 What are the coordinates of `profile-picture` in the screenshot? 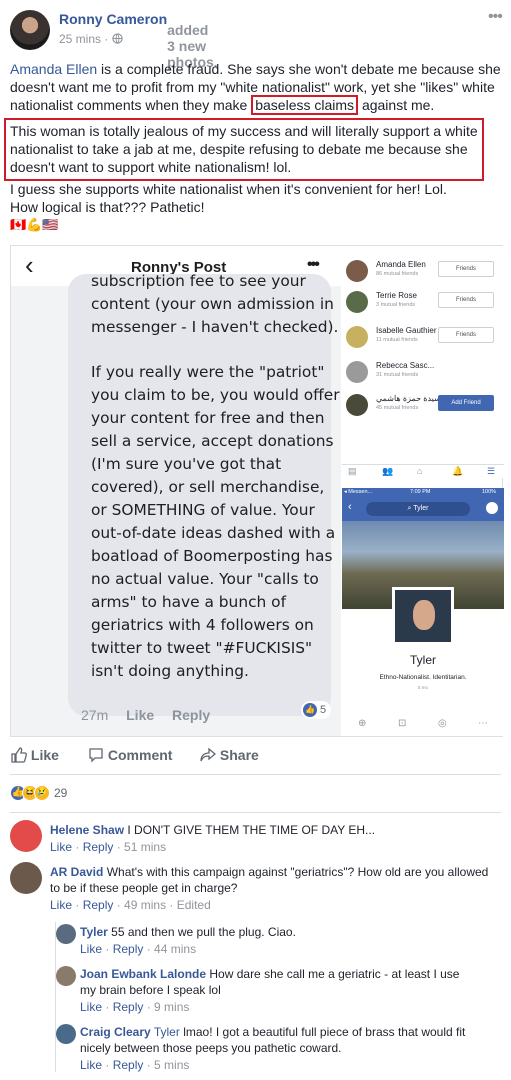 It's located at (423, 616).